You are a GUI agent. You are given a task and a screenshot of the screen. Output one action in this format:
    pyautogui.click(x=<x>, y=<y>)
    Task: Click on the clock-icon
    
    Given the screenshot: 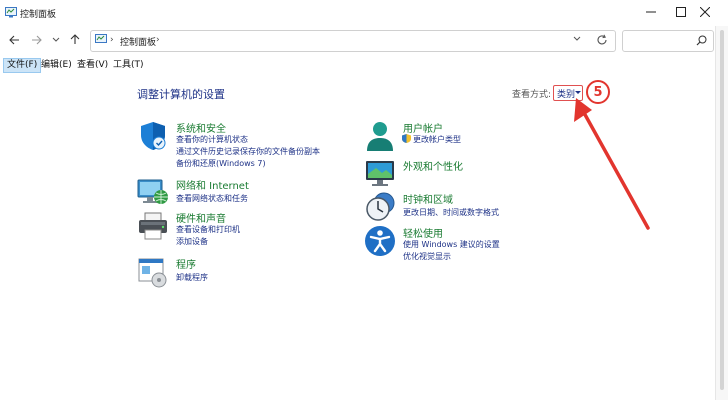 What is the action you would take?
    pyautogui.click(x=380, y=207)
    